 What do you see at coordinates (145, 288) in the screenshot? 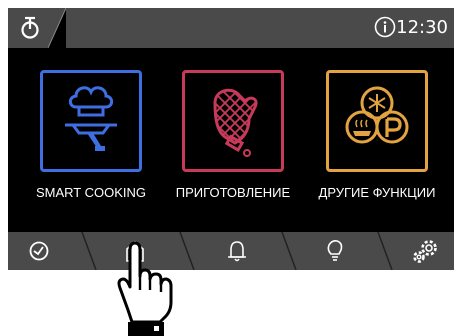
I see `pointing-hand-icon` at bounding box center [145, 288].